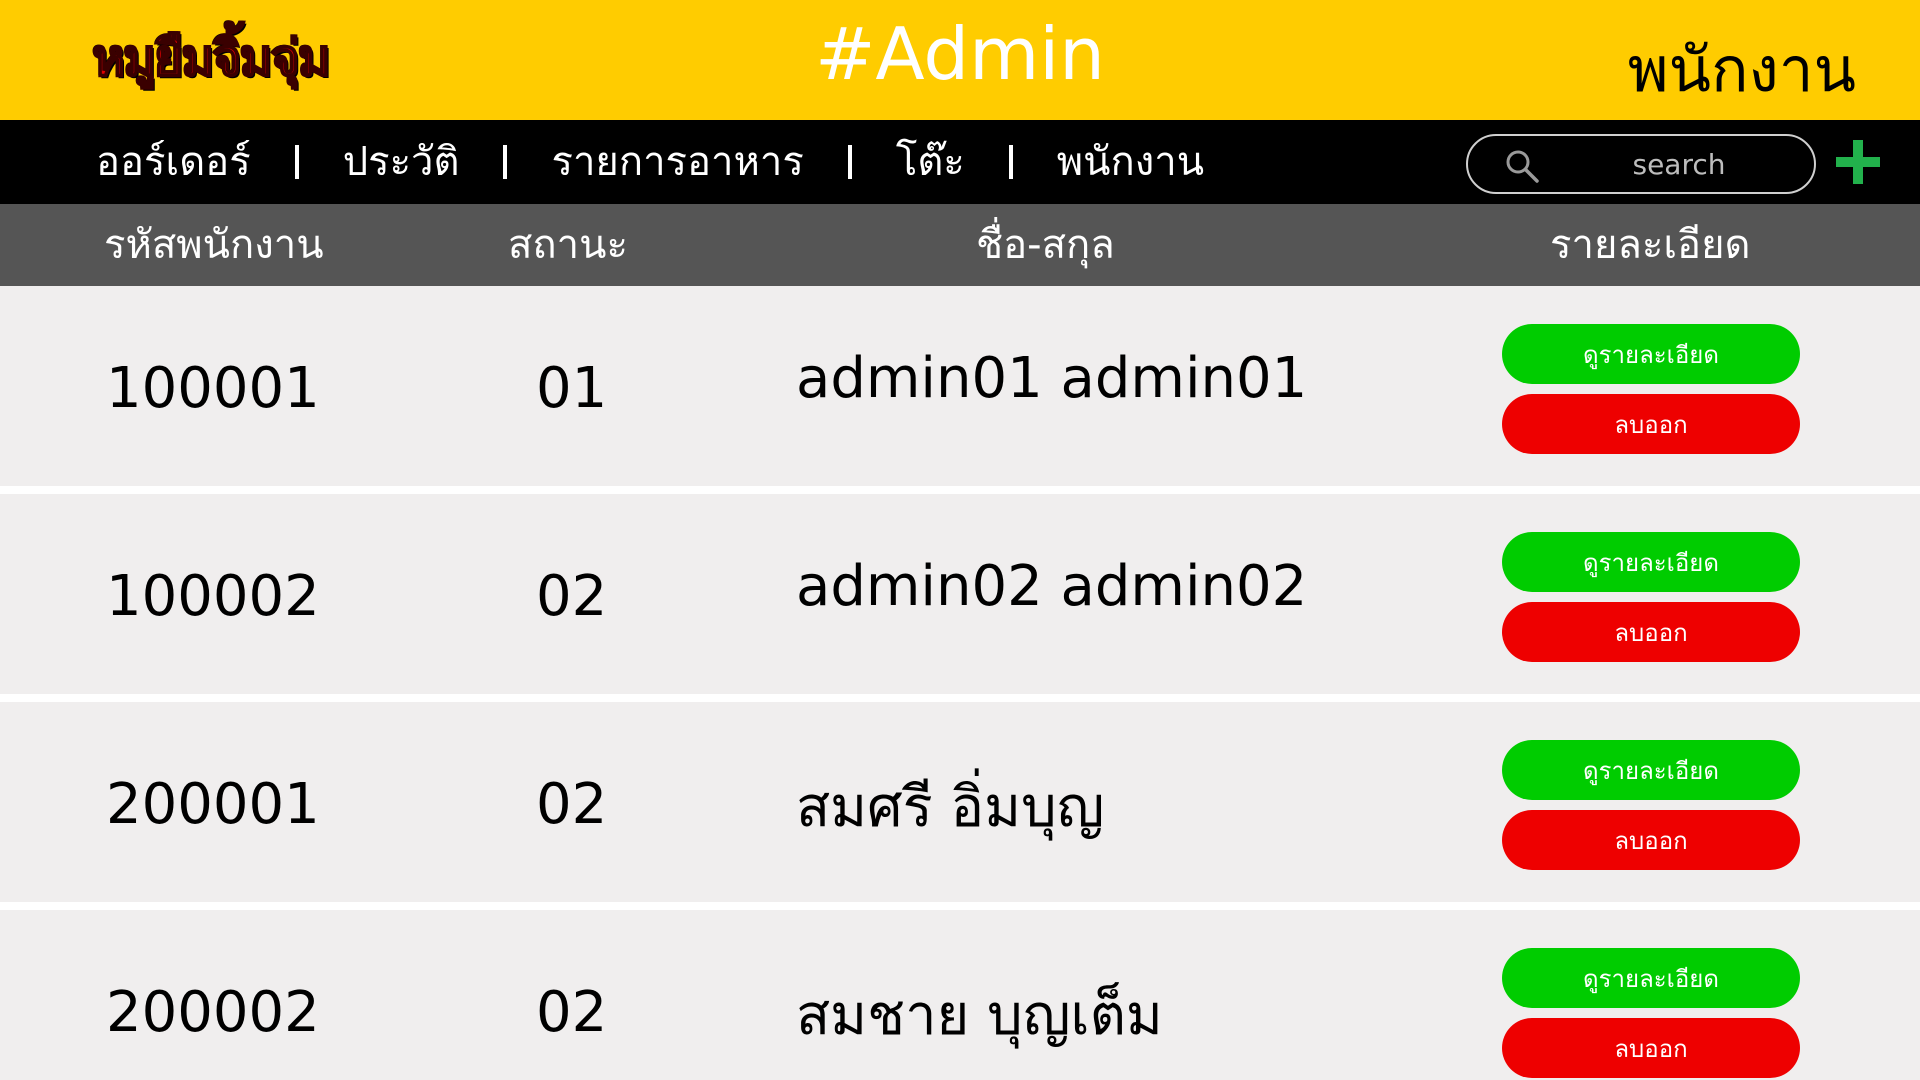  Describe the element at coordinates (213, 388) in the screenshot. I see `employee-id: 100001` at that location.